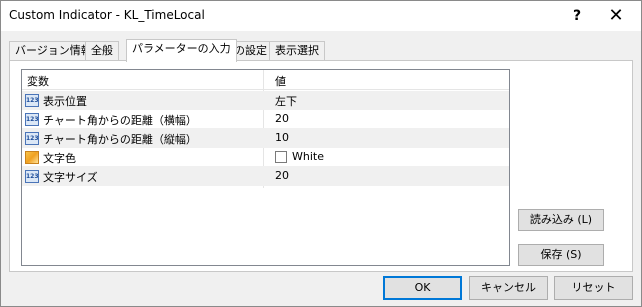  I want to click on header-value: 値, so click(280, 81).